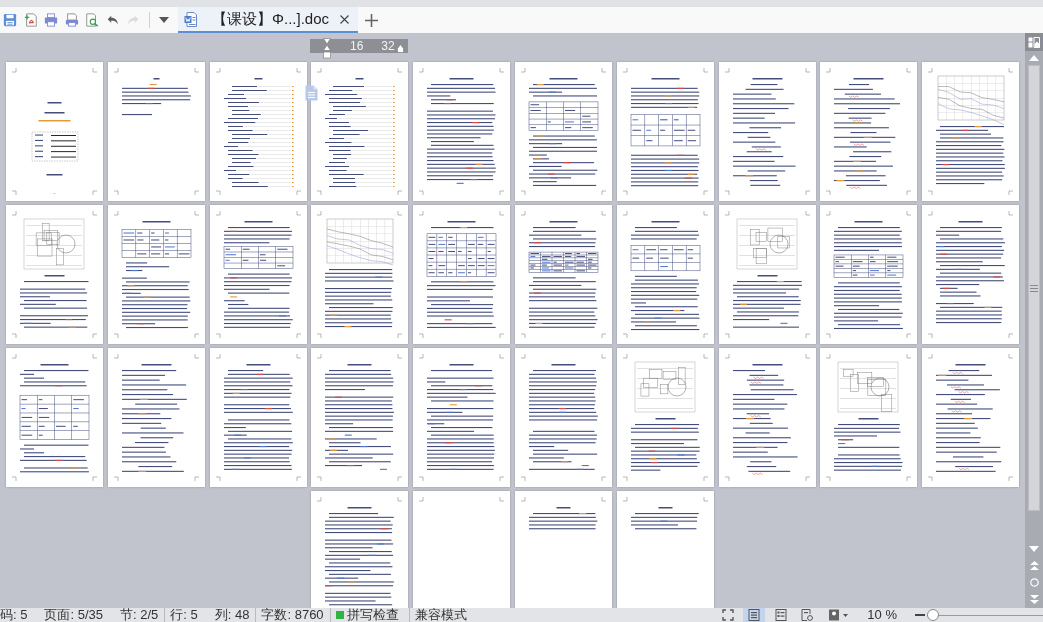 The height and width of the screenshot is (622, 1043). I want to click on zoom-percentage: 10 %, so click(882, 615).